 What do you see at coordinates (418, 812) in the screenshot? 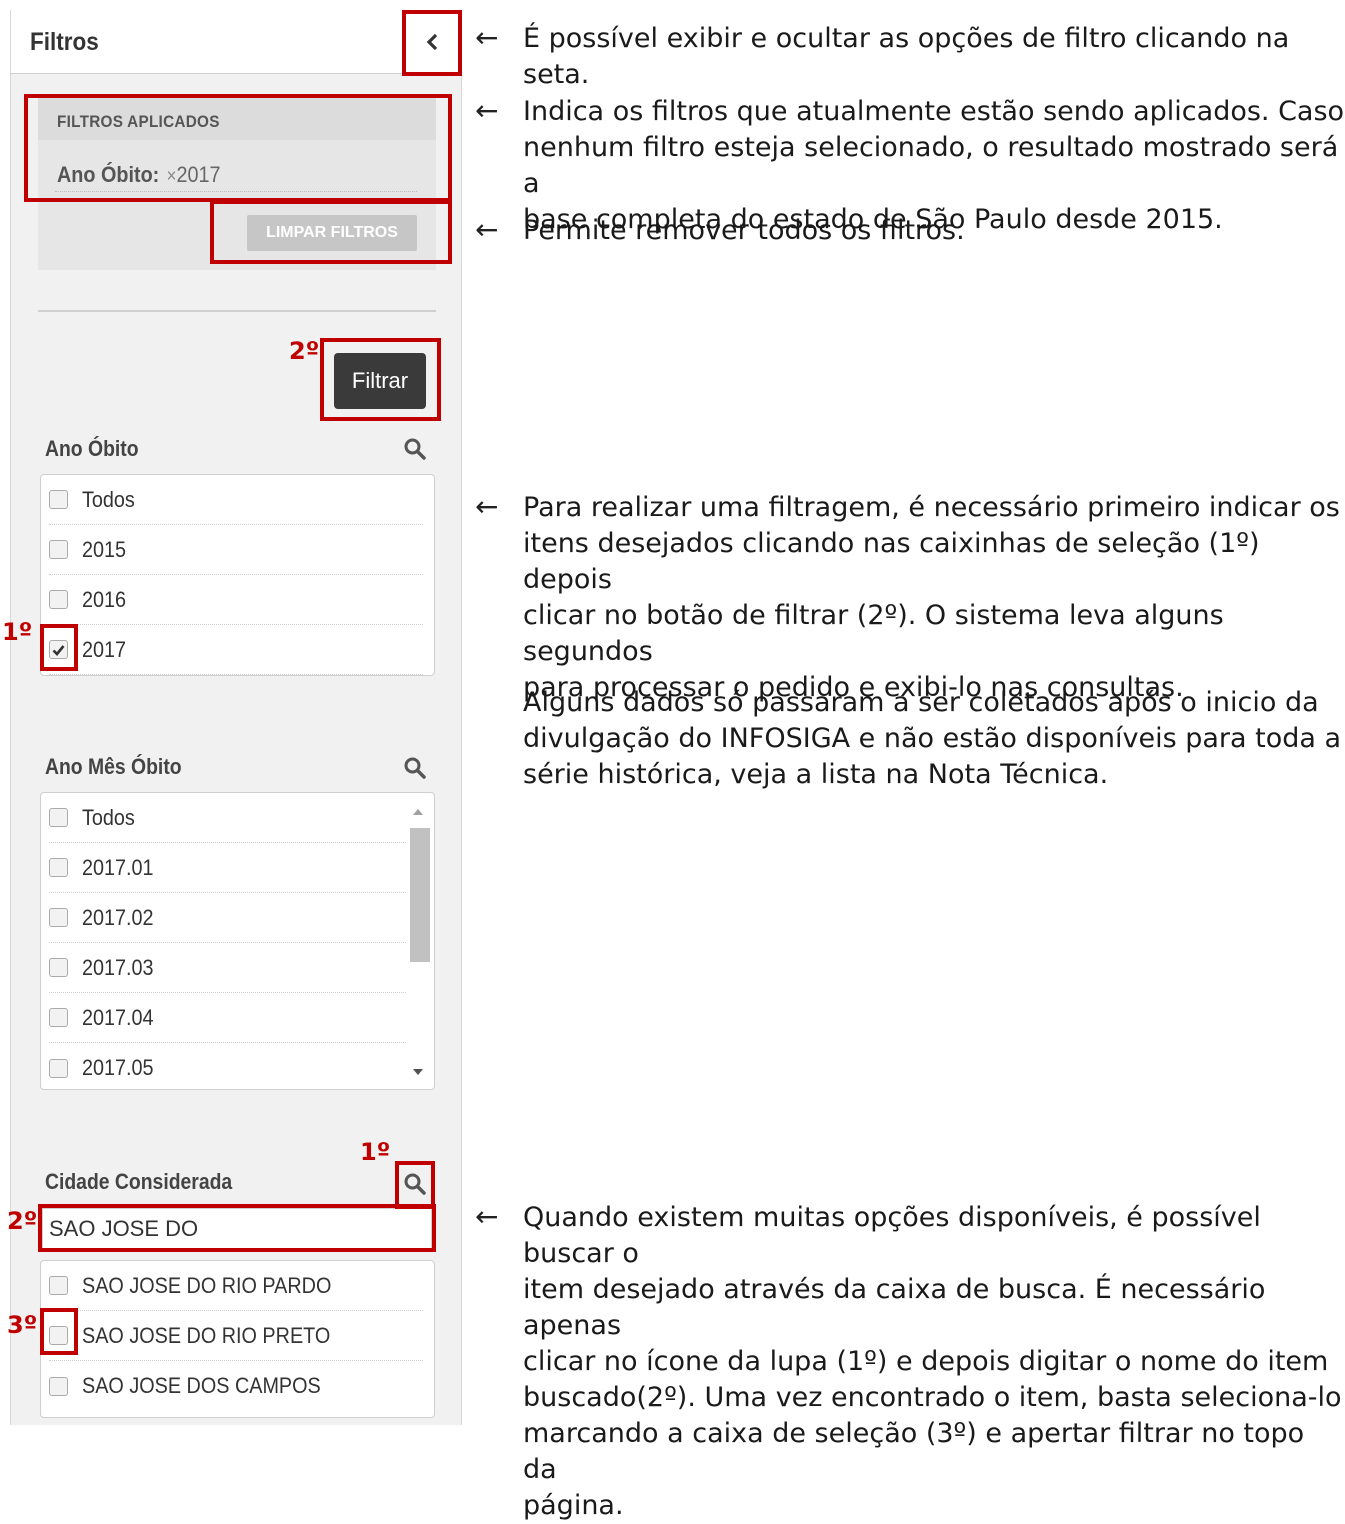
I see `scroll-up-arrow-icon` at bounding box center [418, 812].